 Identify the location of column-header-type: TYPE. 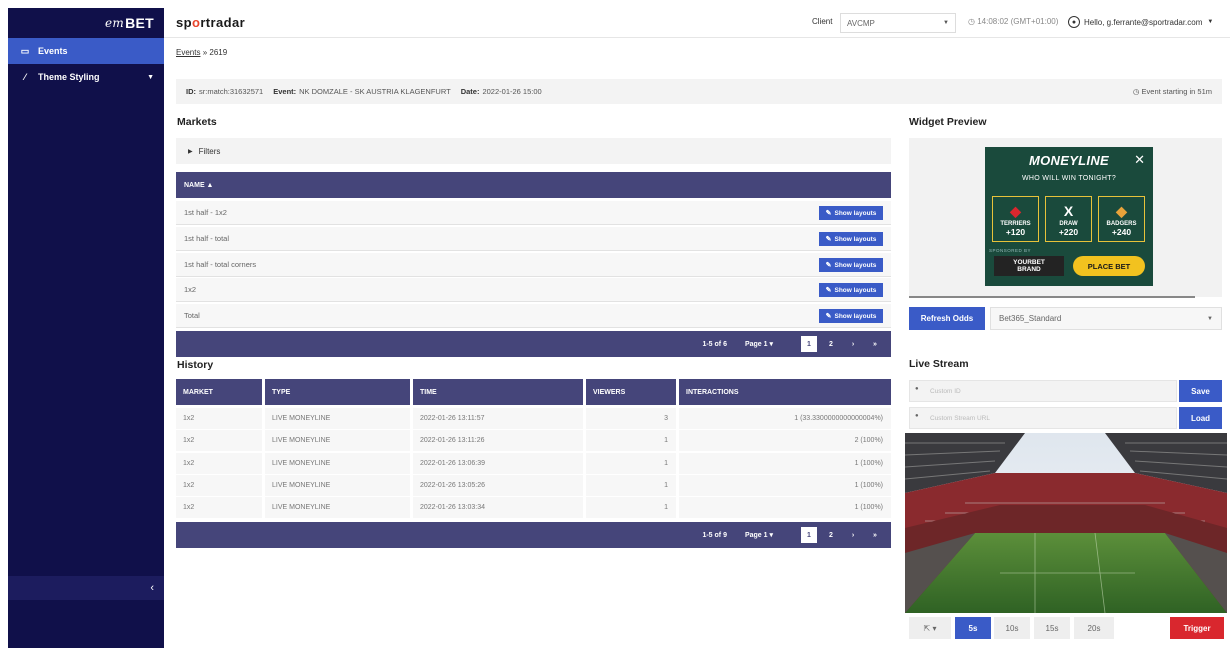
(337, 392).